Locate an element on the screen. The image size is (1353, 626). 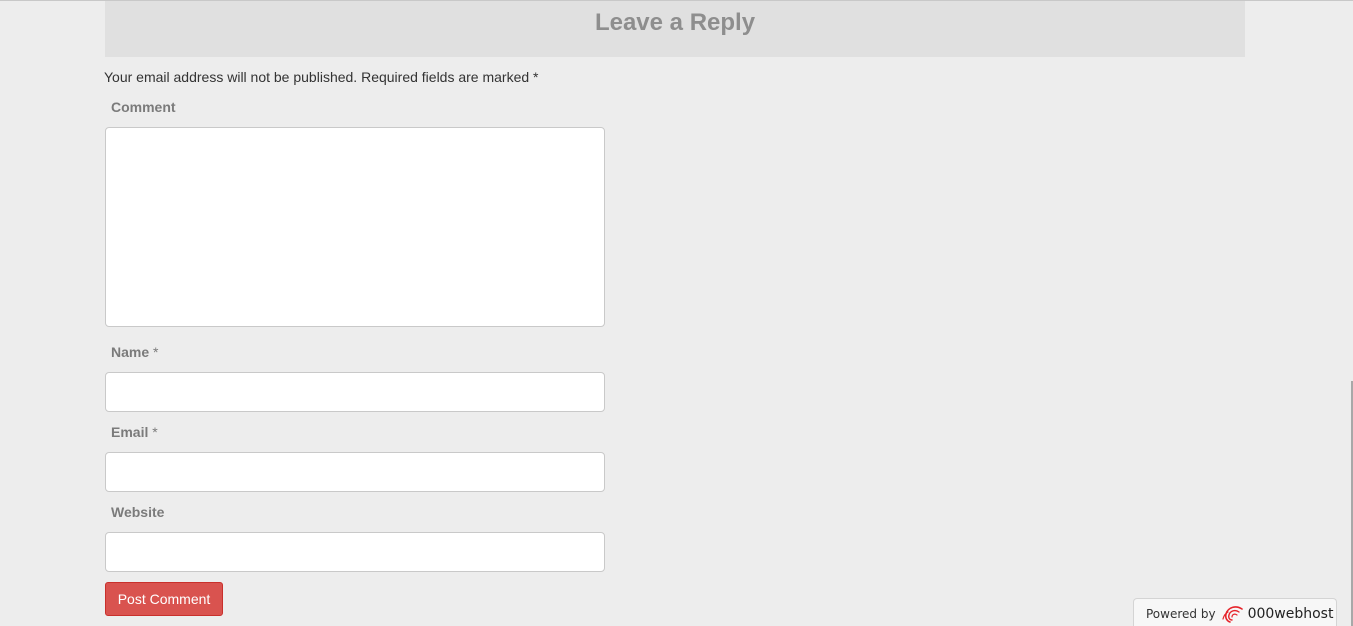
website-input is located at coordinates (355, 552).